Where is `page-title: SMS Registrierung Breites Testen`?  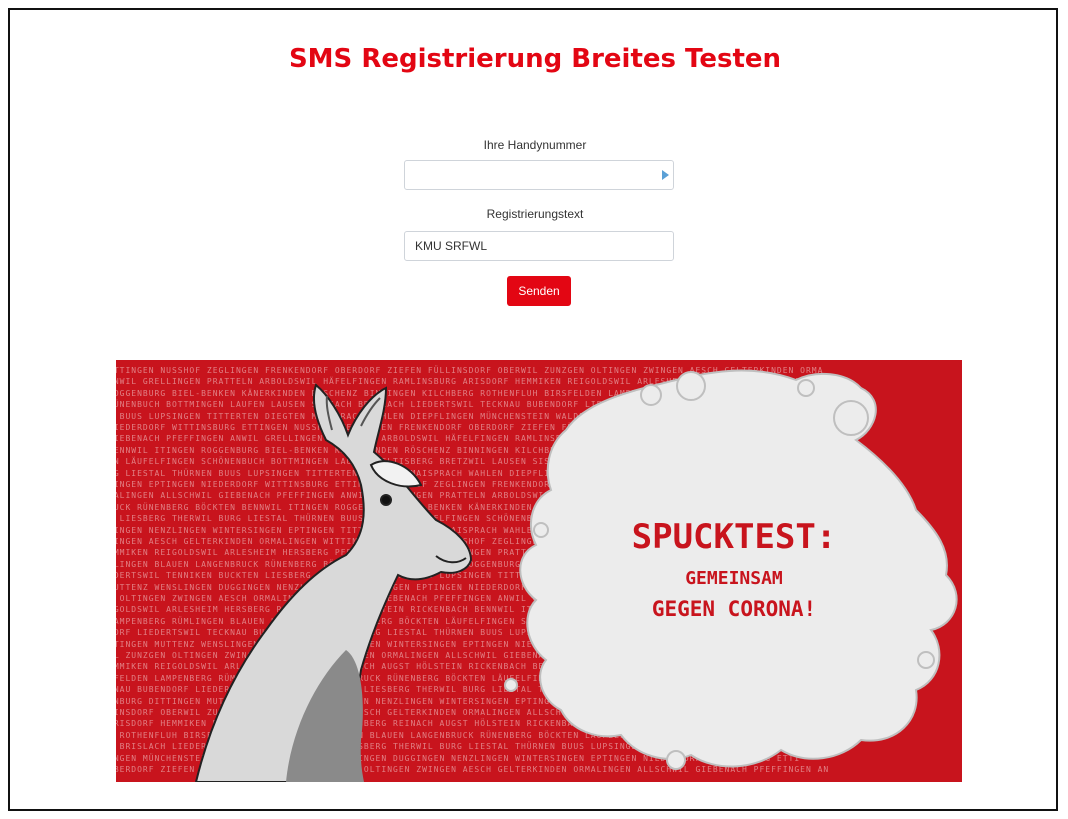 page-title: SMS Registrierung Breites Testen is located at coordinates (535, 59).